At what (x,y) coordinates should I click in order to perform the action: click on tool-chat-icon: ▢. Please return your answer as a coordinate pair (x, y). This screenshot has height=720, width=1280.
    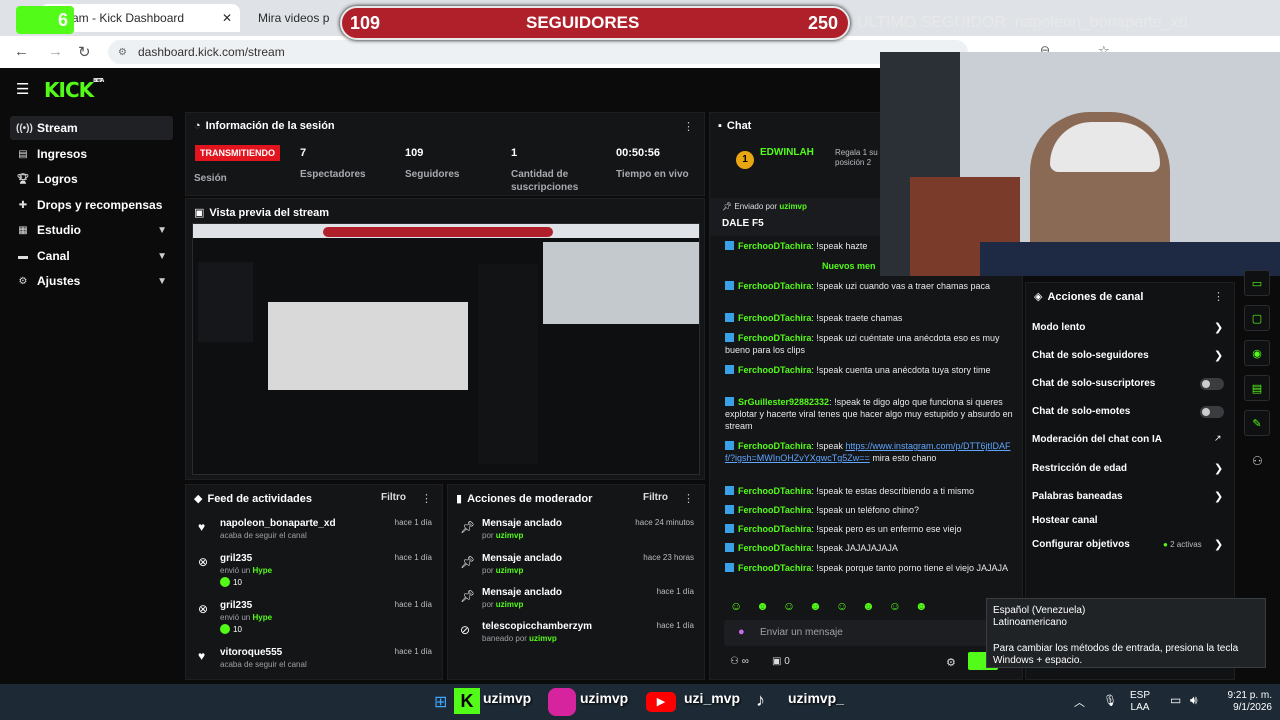
    Looking at the image, I should click on (1257, 318).